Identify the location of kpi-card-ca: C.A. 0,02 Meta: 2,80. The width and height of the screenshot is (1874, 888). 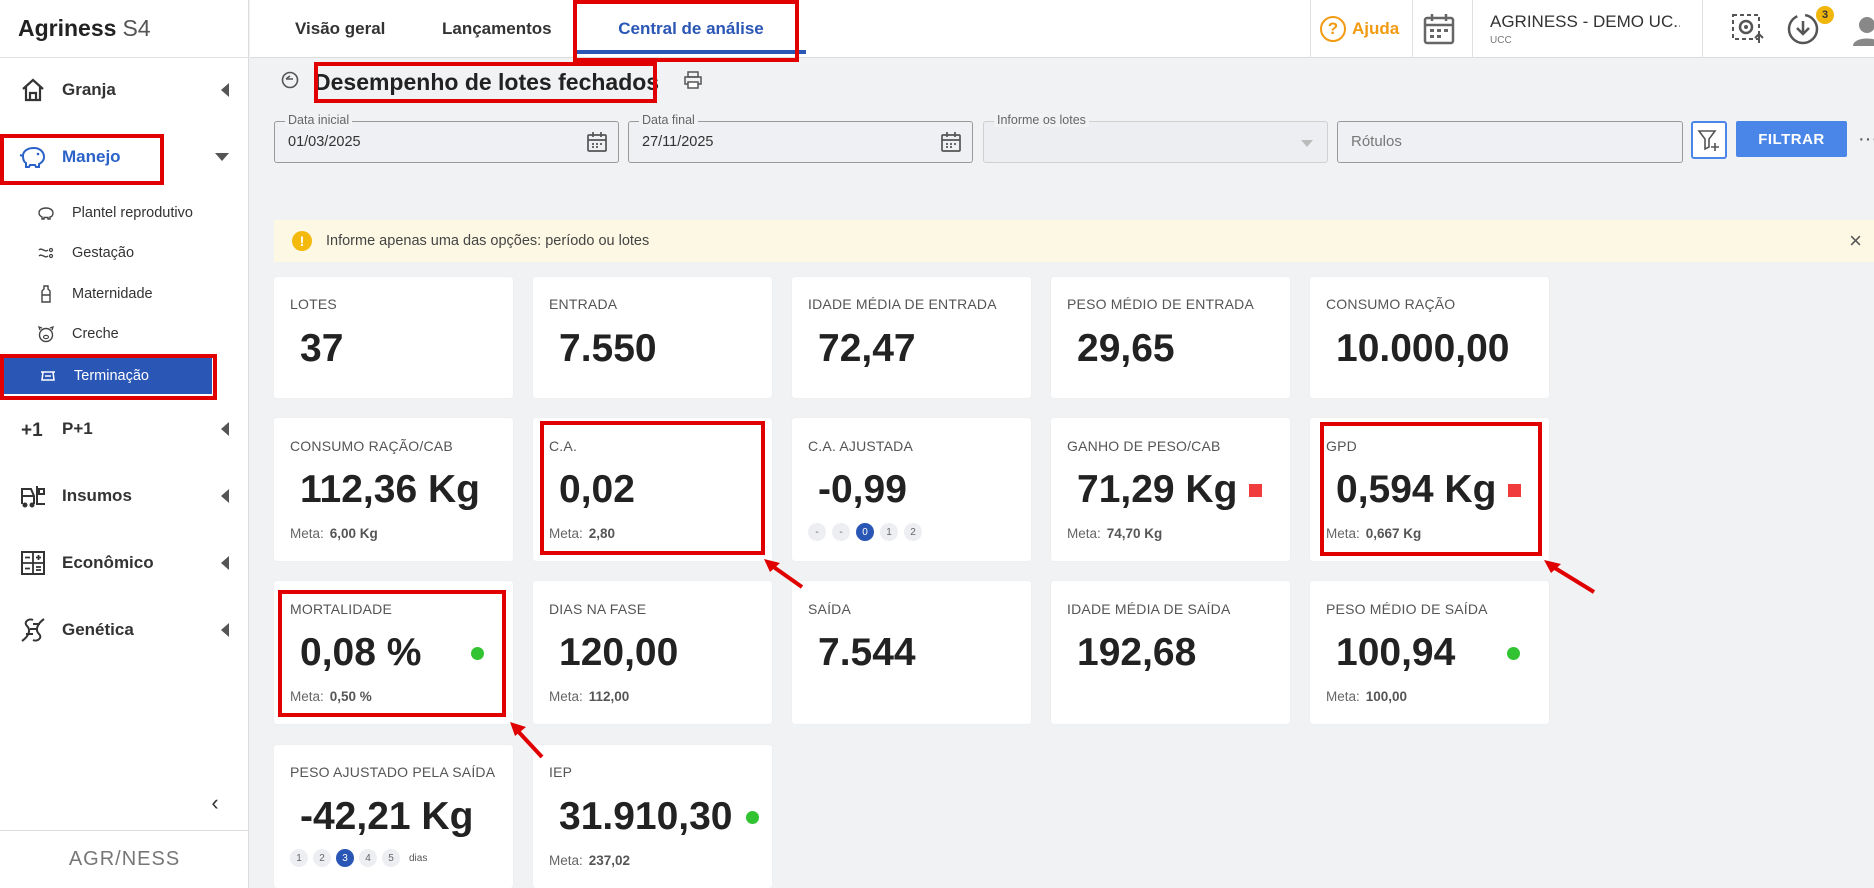
(652, 489).